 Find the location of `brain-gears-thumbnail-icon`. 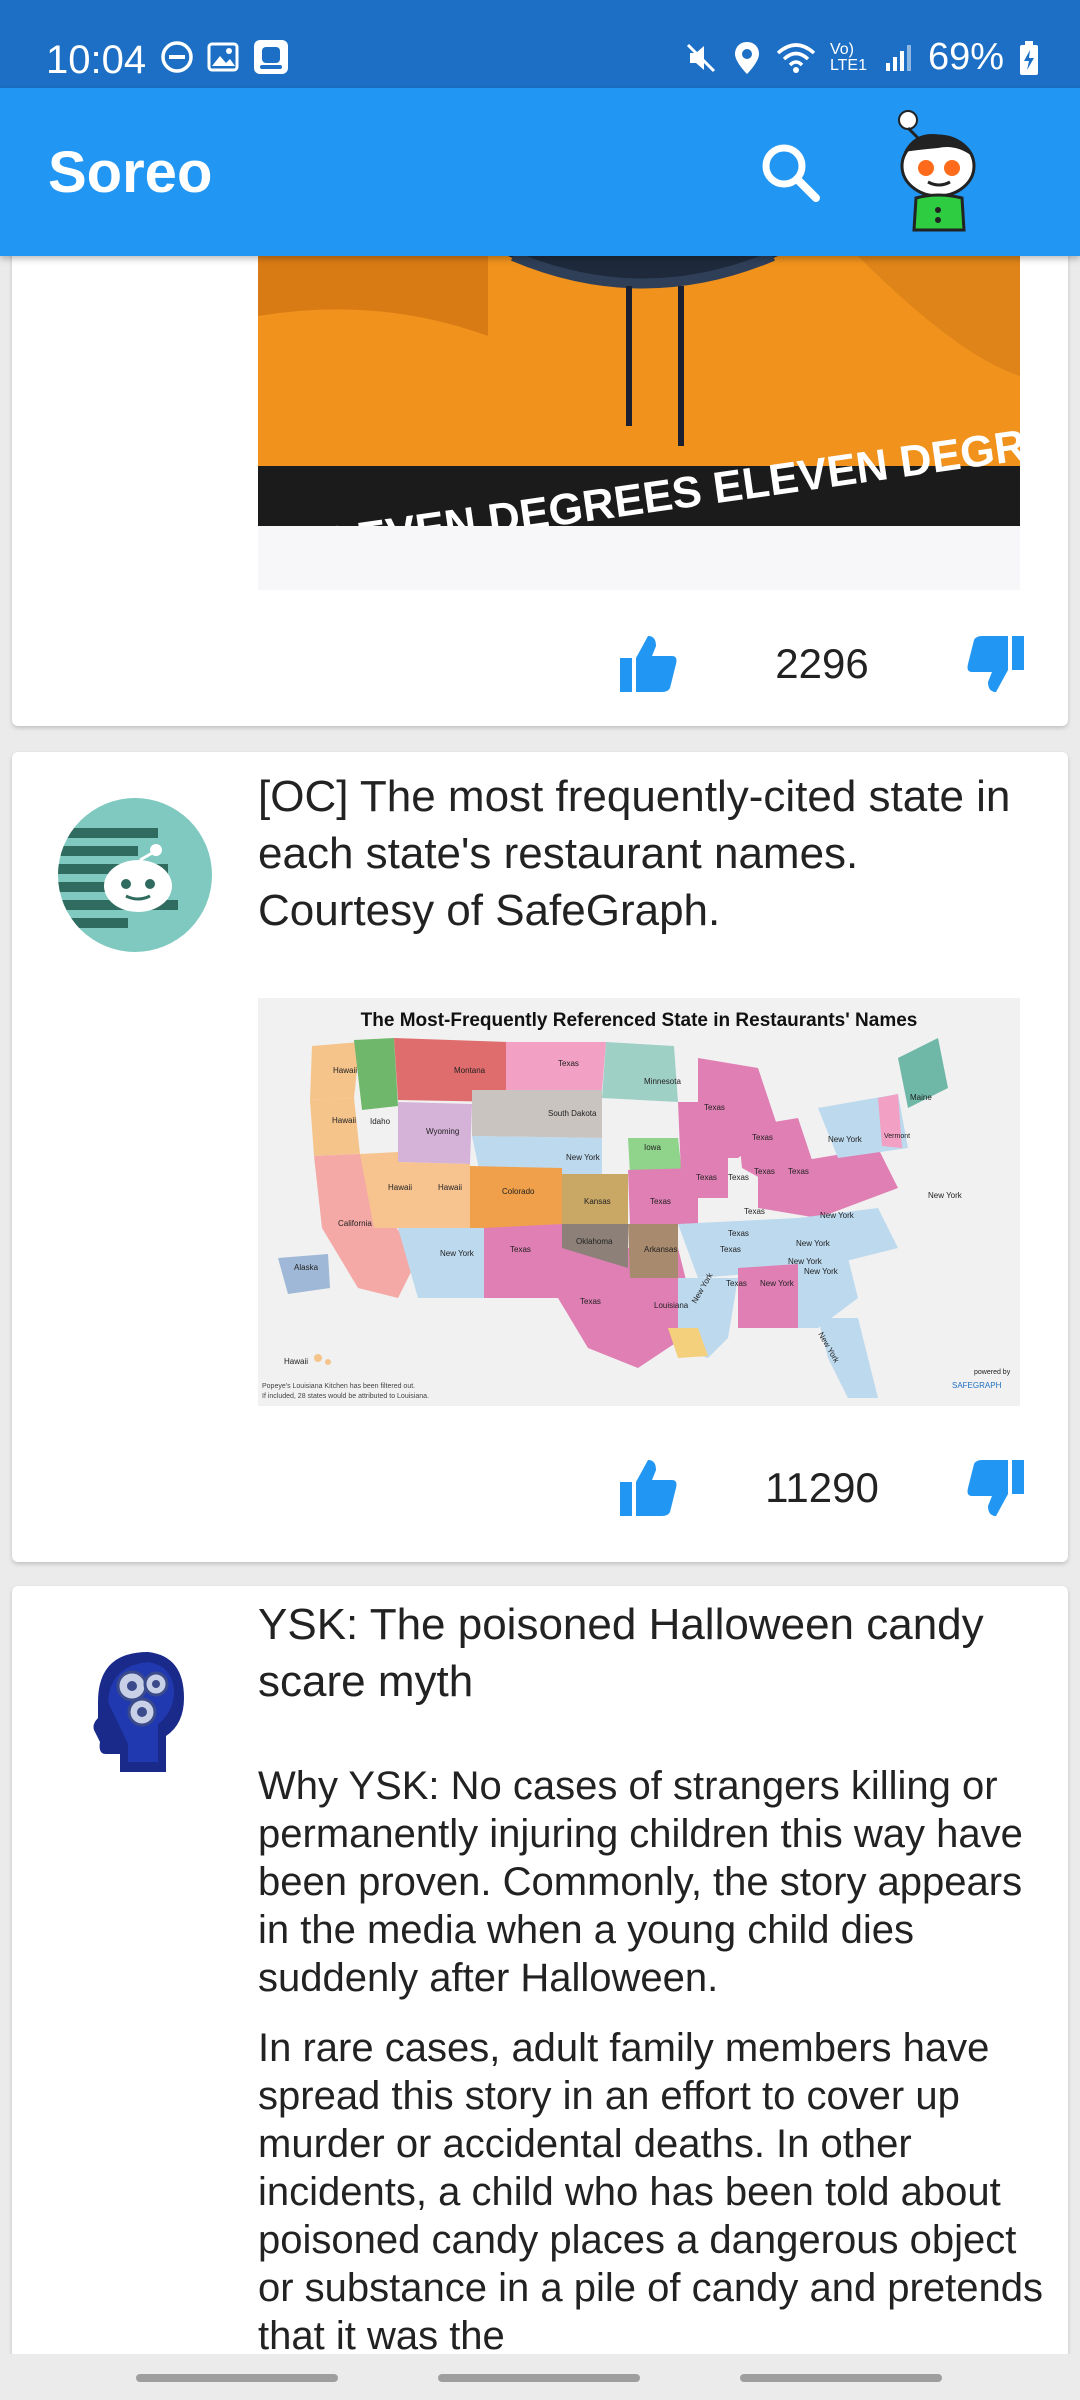

brain-gears-thumbnail-icon is located at coordinates (135, 1709).